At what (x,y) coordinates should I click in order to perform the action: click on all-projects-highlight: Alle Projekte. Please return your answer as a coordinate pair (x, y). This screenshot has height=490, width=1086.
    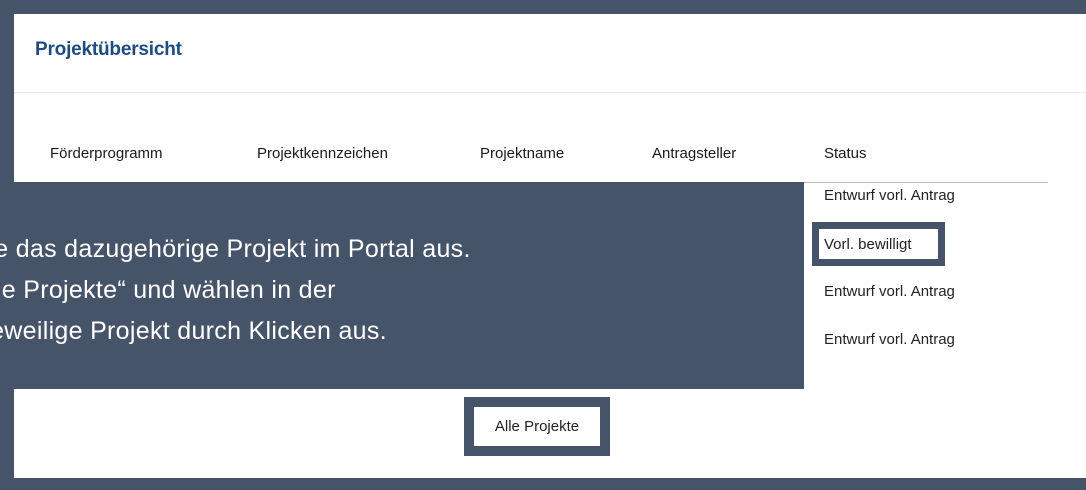
    Looking at the image, I should click on (537, 426).